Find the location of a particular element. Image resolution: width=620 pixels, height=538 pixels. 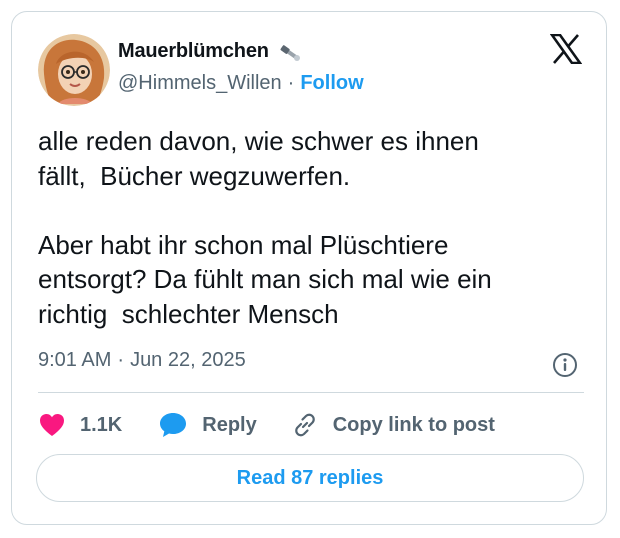

author-handle-row: @Himmels_Willen · Follow is located at coordinates (241, 83).